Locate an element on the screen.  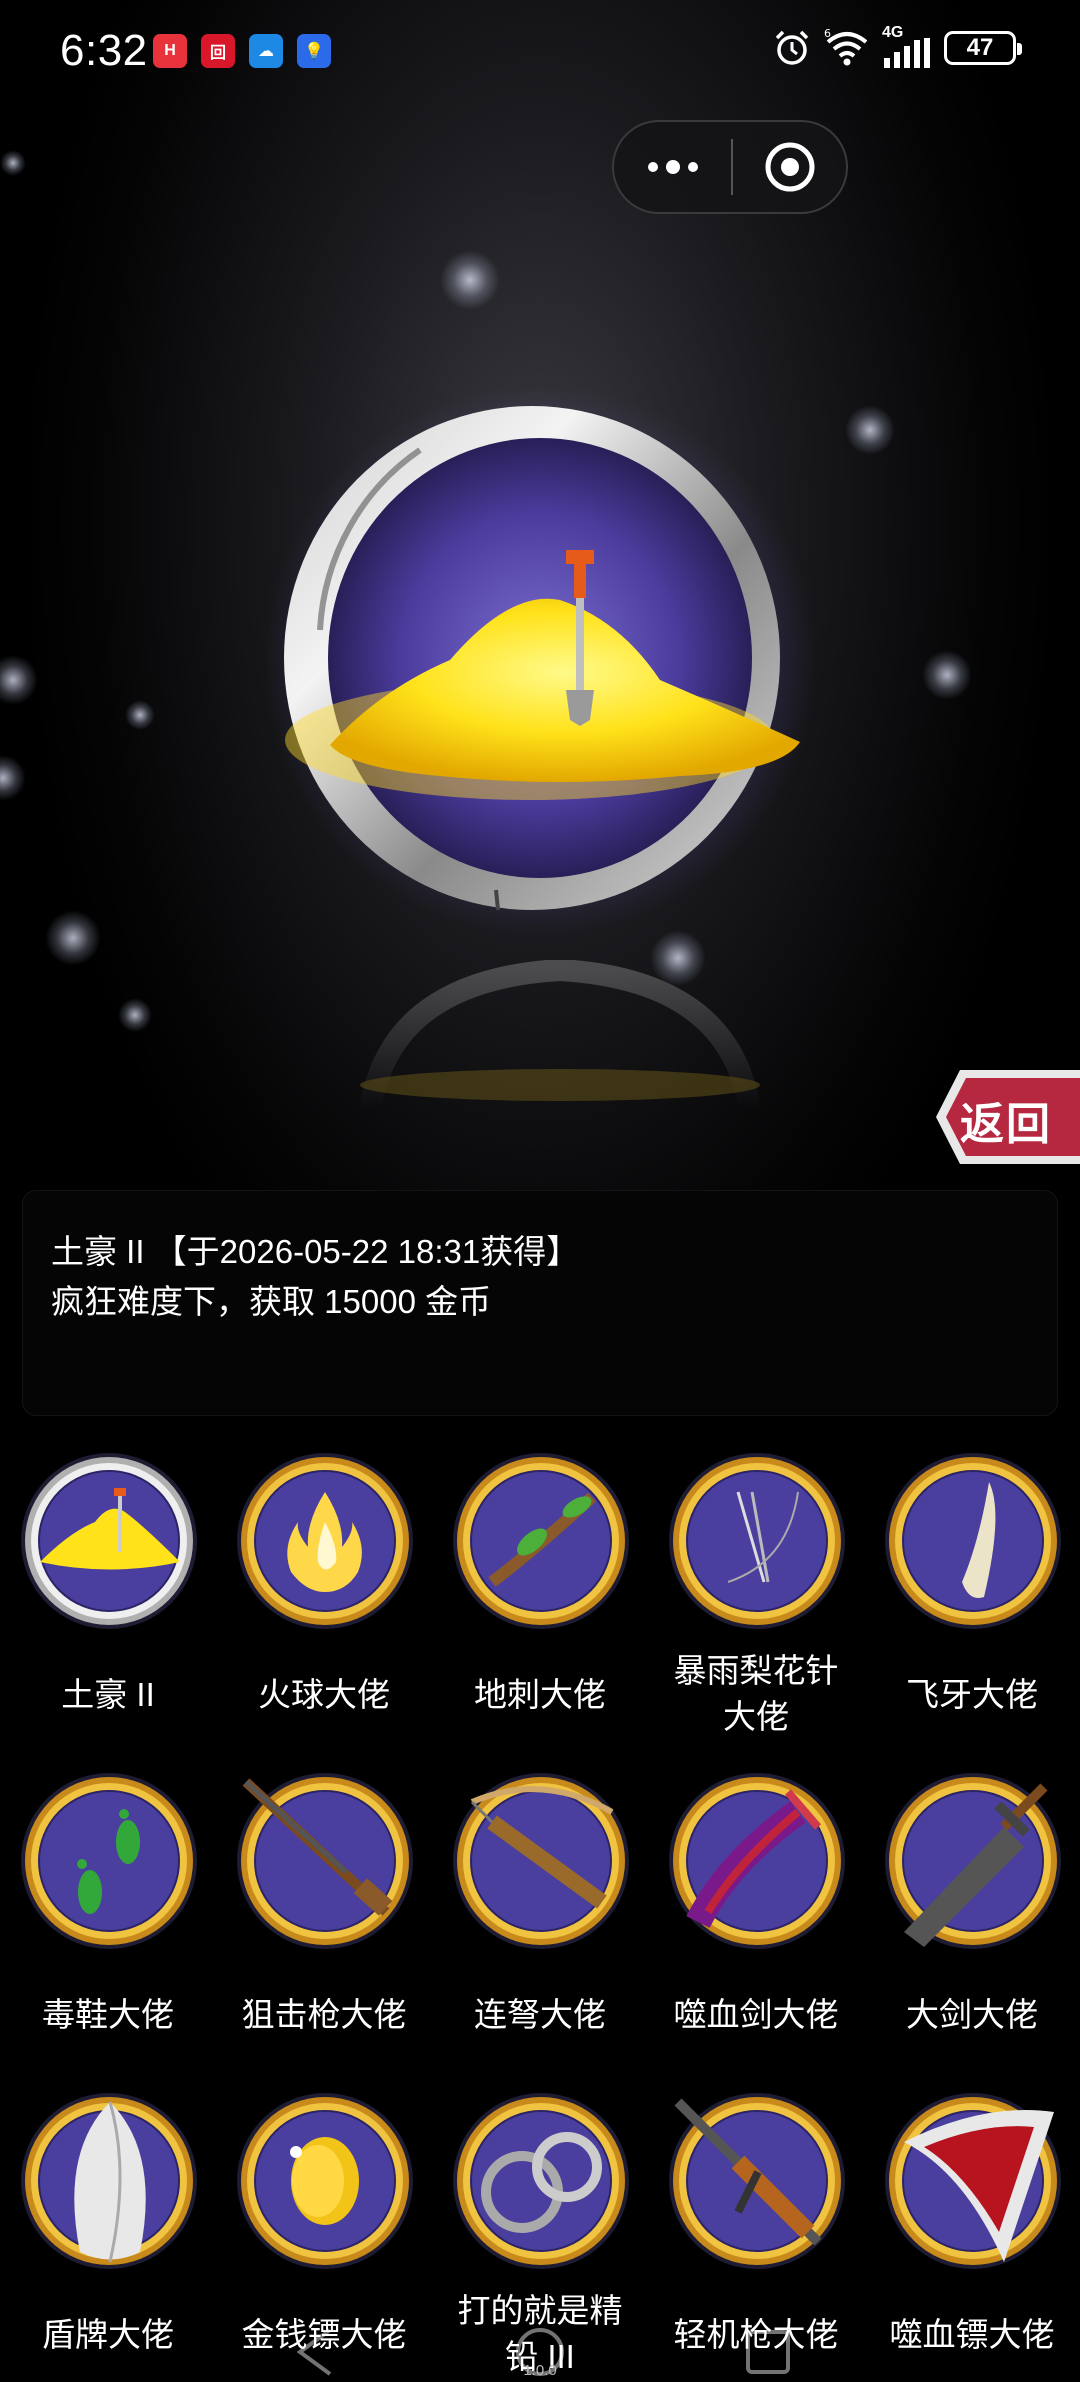
achievement-item: 盾牌大佬 is located at coordinates (108, 2237).